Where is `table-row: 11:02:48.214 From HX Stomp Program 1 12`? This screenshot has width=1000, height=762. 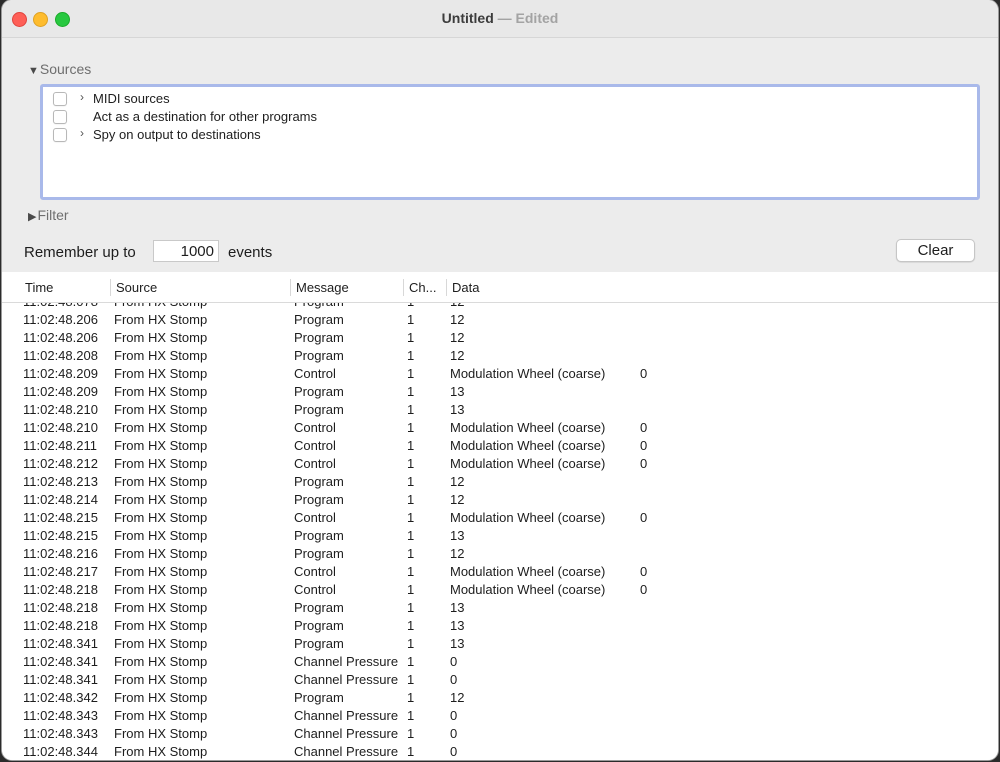 table-row: 11:02:48.214 From HX Stomp Program 1 12 is located at coordinates (500, 499).